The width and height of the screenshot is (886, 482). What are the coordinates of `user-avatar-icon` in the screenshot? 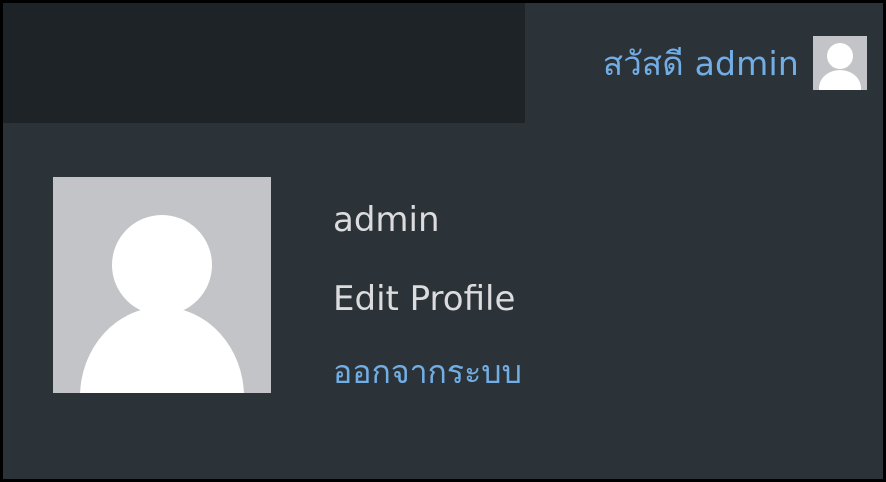 It's located at (840, 63).